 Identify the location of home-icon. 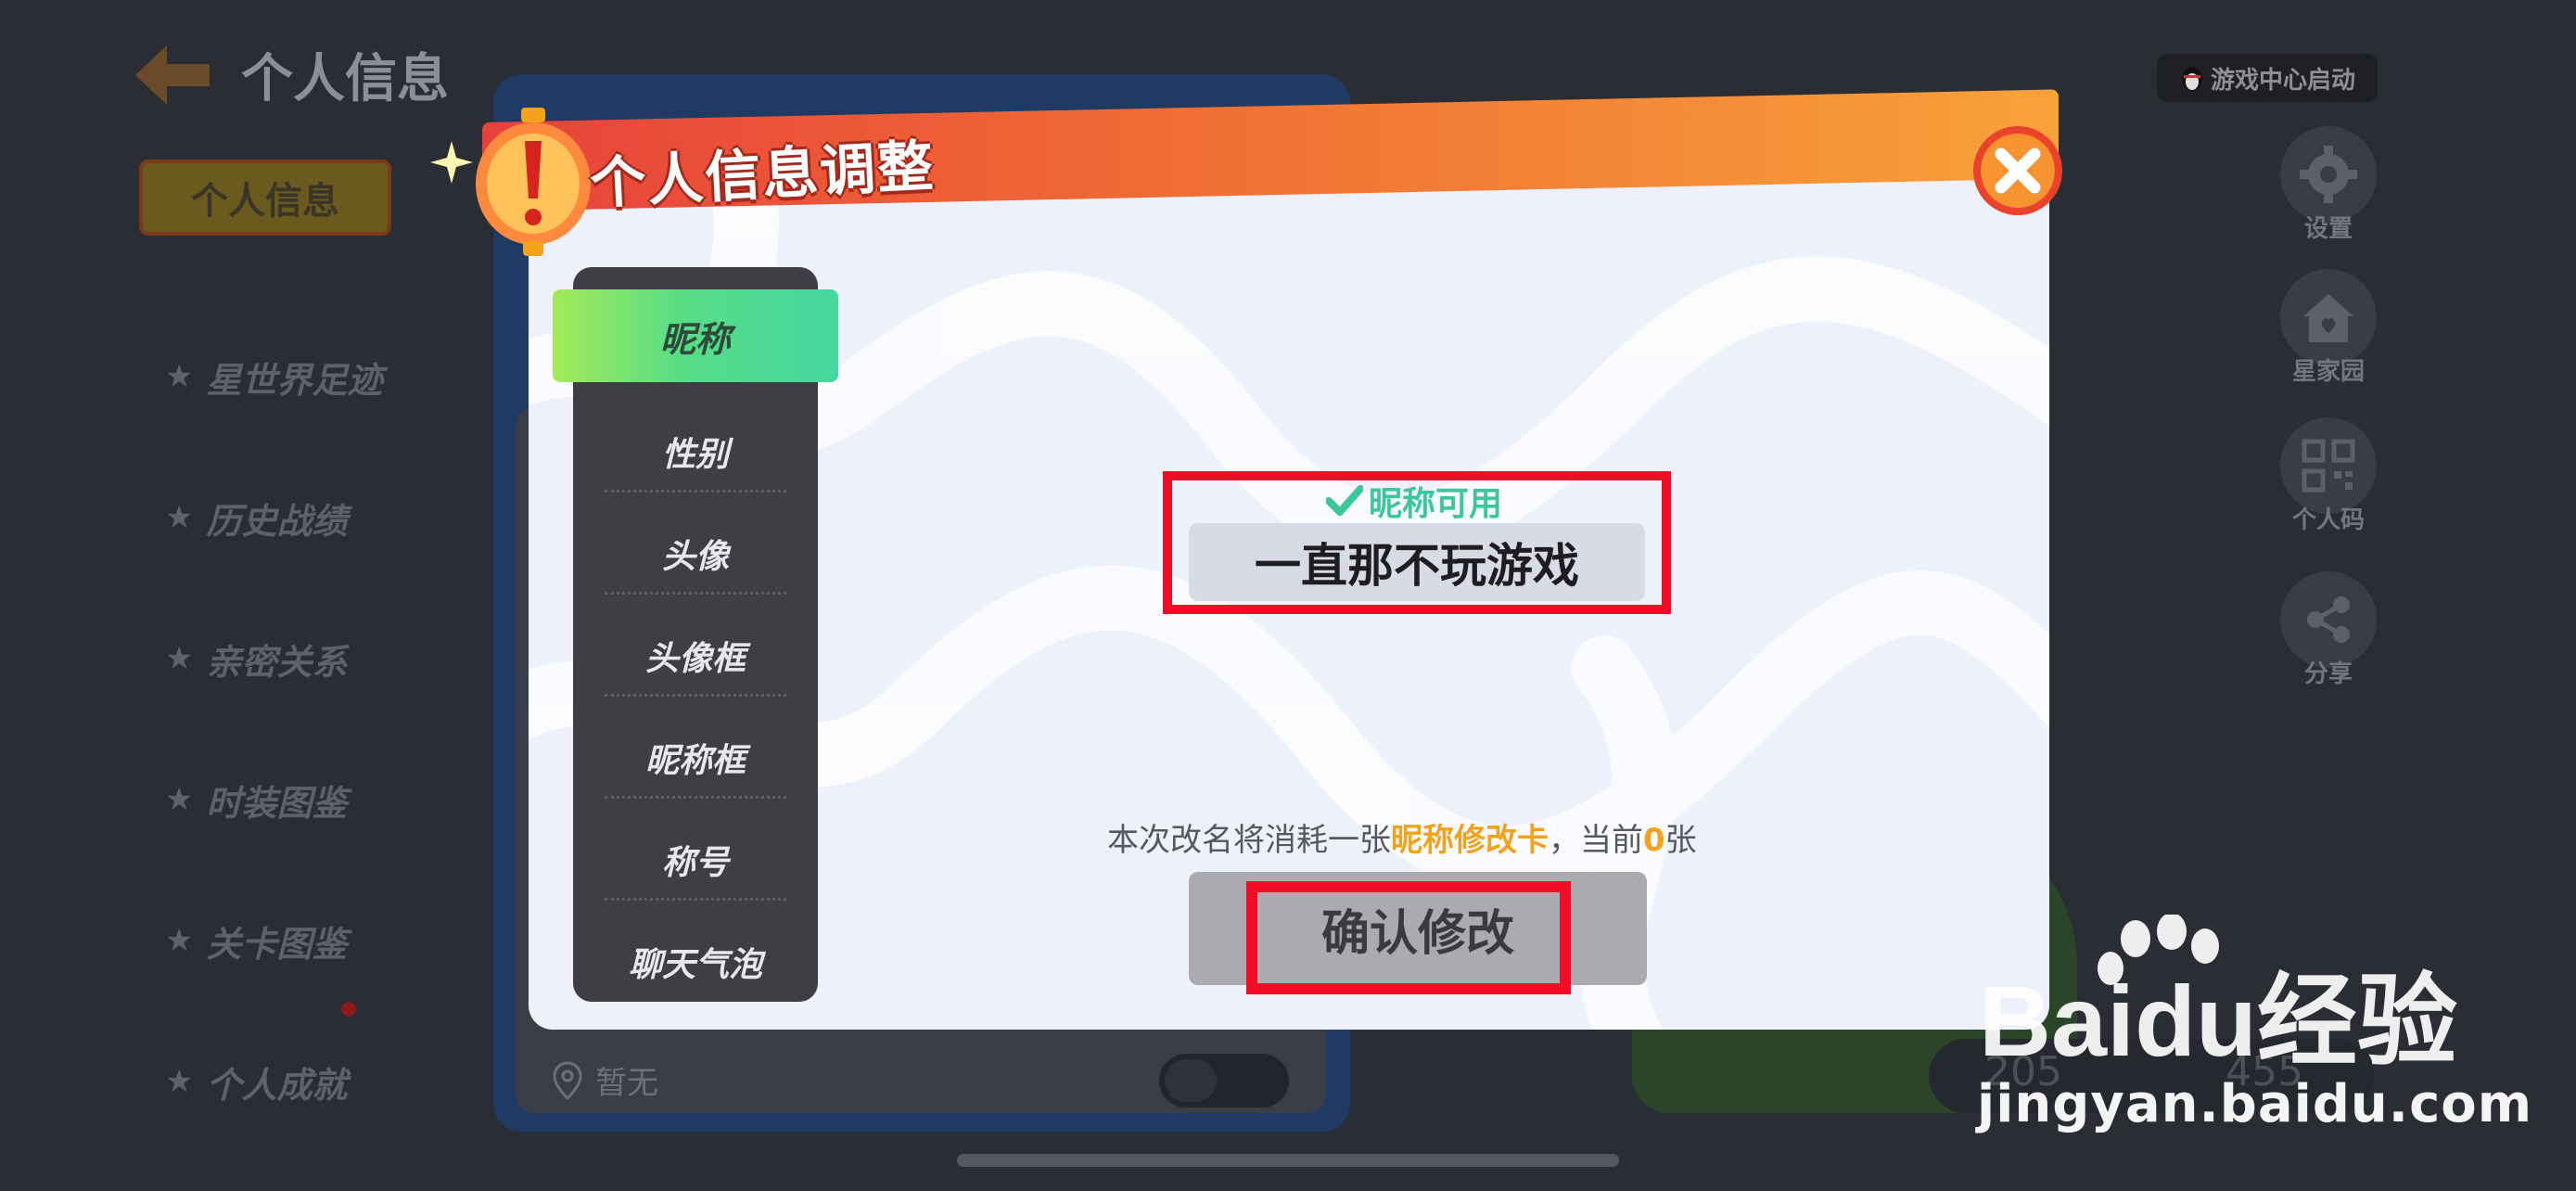
(2328, 318).